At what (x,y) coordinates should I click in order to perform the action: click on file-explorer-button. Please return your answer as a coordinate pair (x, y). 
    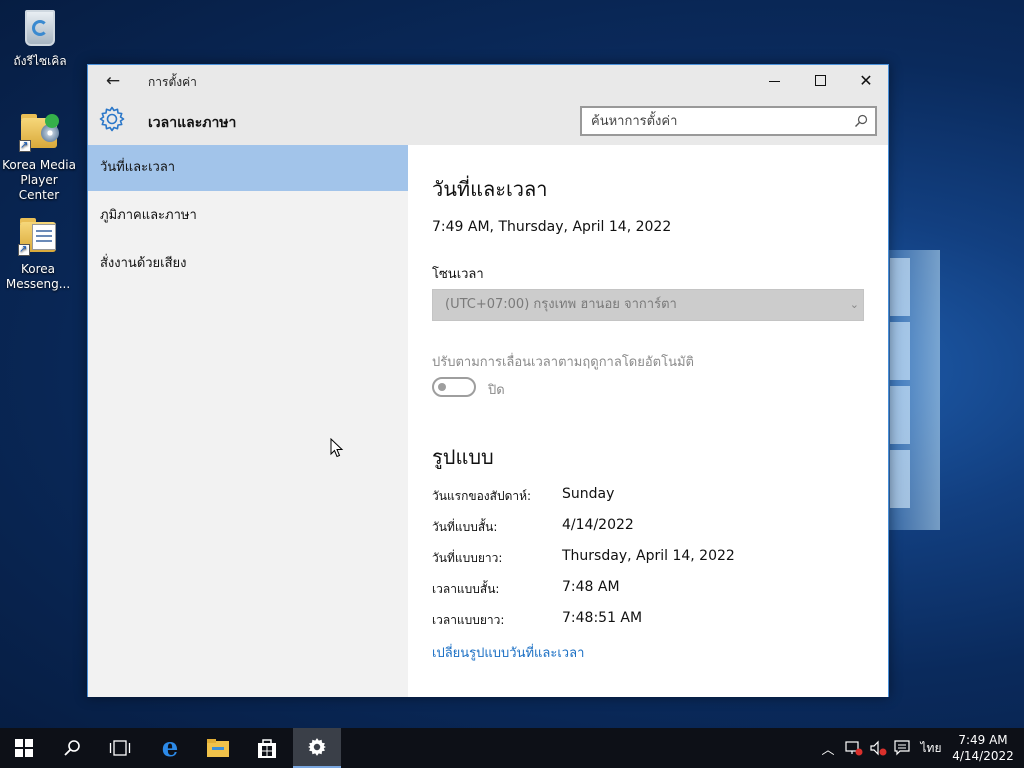
    Looking at the image, I should click on (218, 748).